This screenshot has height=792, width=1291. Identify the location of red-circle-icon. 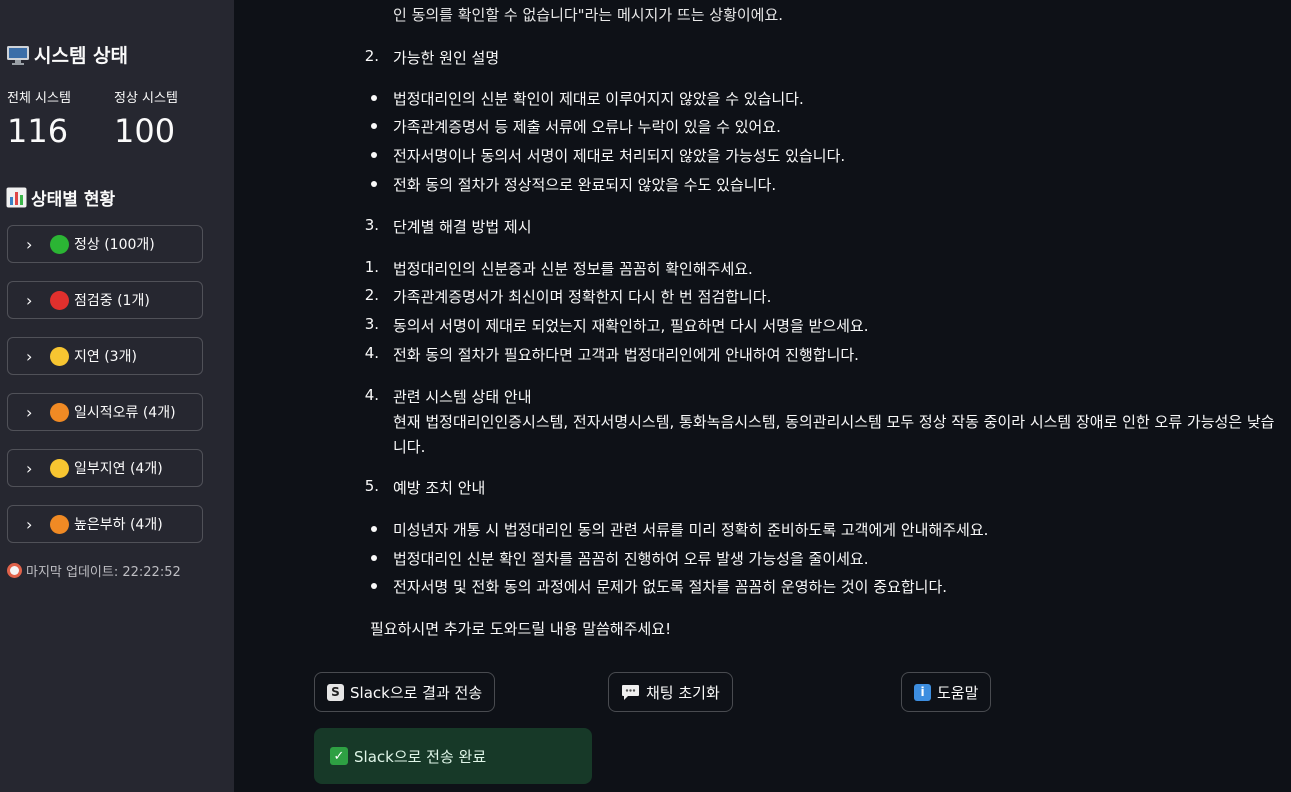
(59, 300).